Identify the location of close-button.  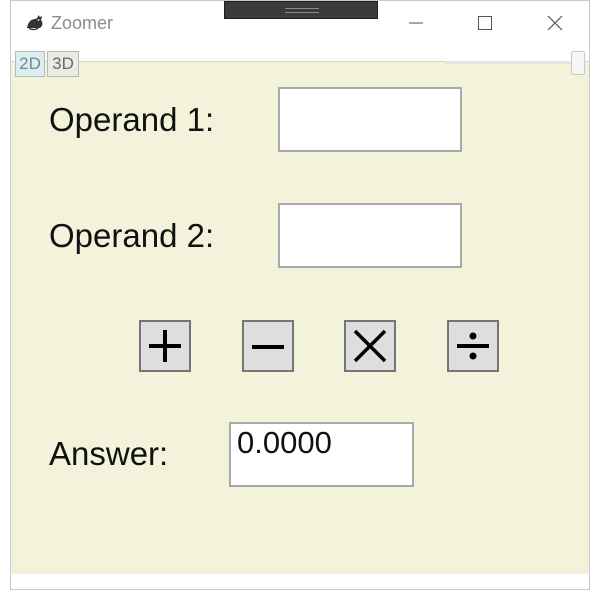
(555, 23).